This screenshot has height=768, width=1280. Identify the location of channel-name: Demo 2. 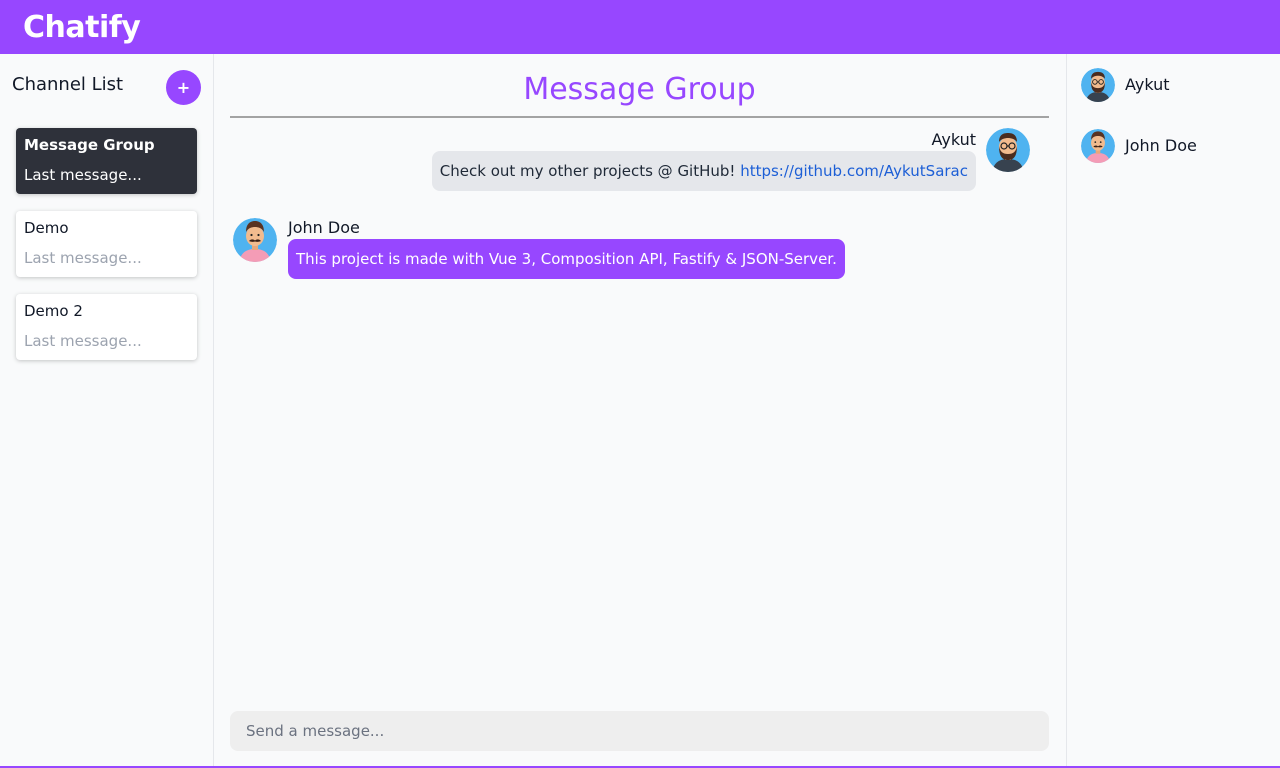
(53, 311).